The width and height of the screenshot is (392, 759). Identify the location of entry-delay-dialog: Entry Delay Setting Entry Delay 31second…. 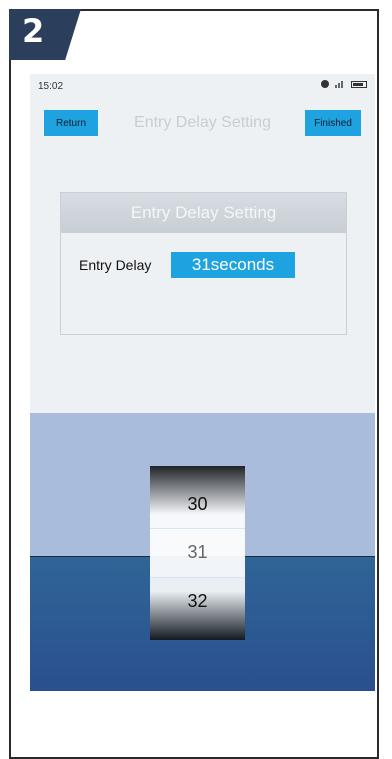
(203, 263).